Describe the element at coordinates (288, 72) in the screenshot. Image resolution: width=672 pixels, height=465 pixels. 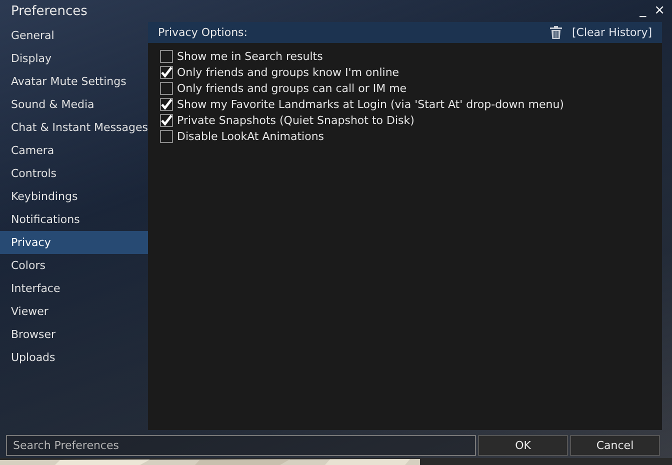
I see `option-label: Only friends and groups know I'm online` at that location.